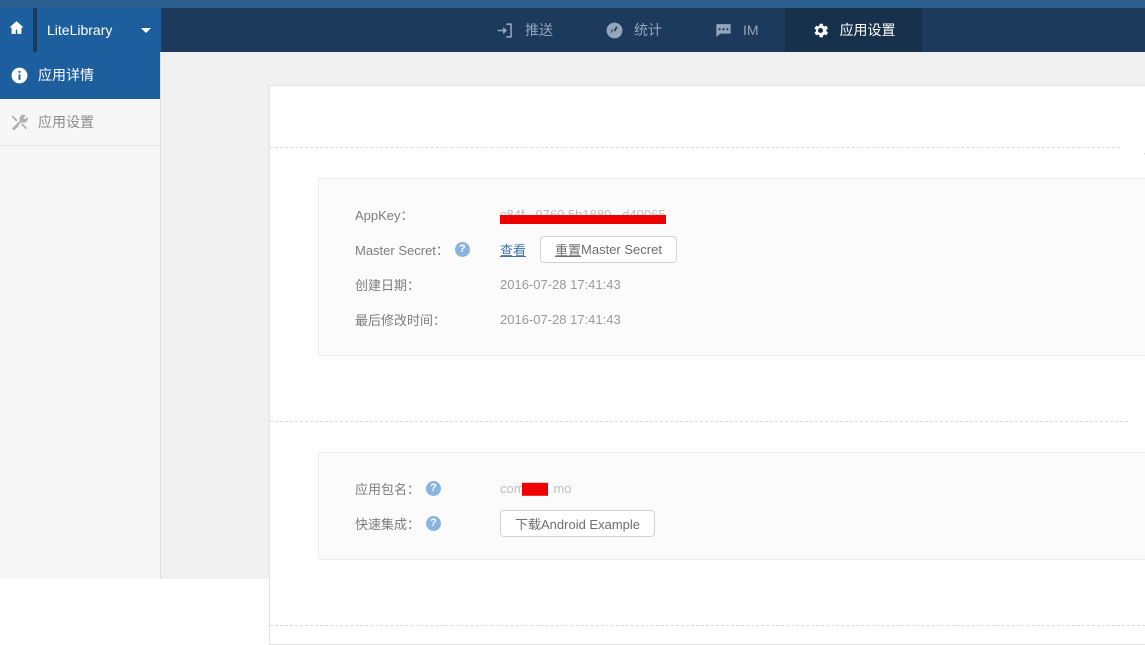  I want to click on download-android-example-button: 下载Android Example, so click(577, 523).